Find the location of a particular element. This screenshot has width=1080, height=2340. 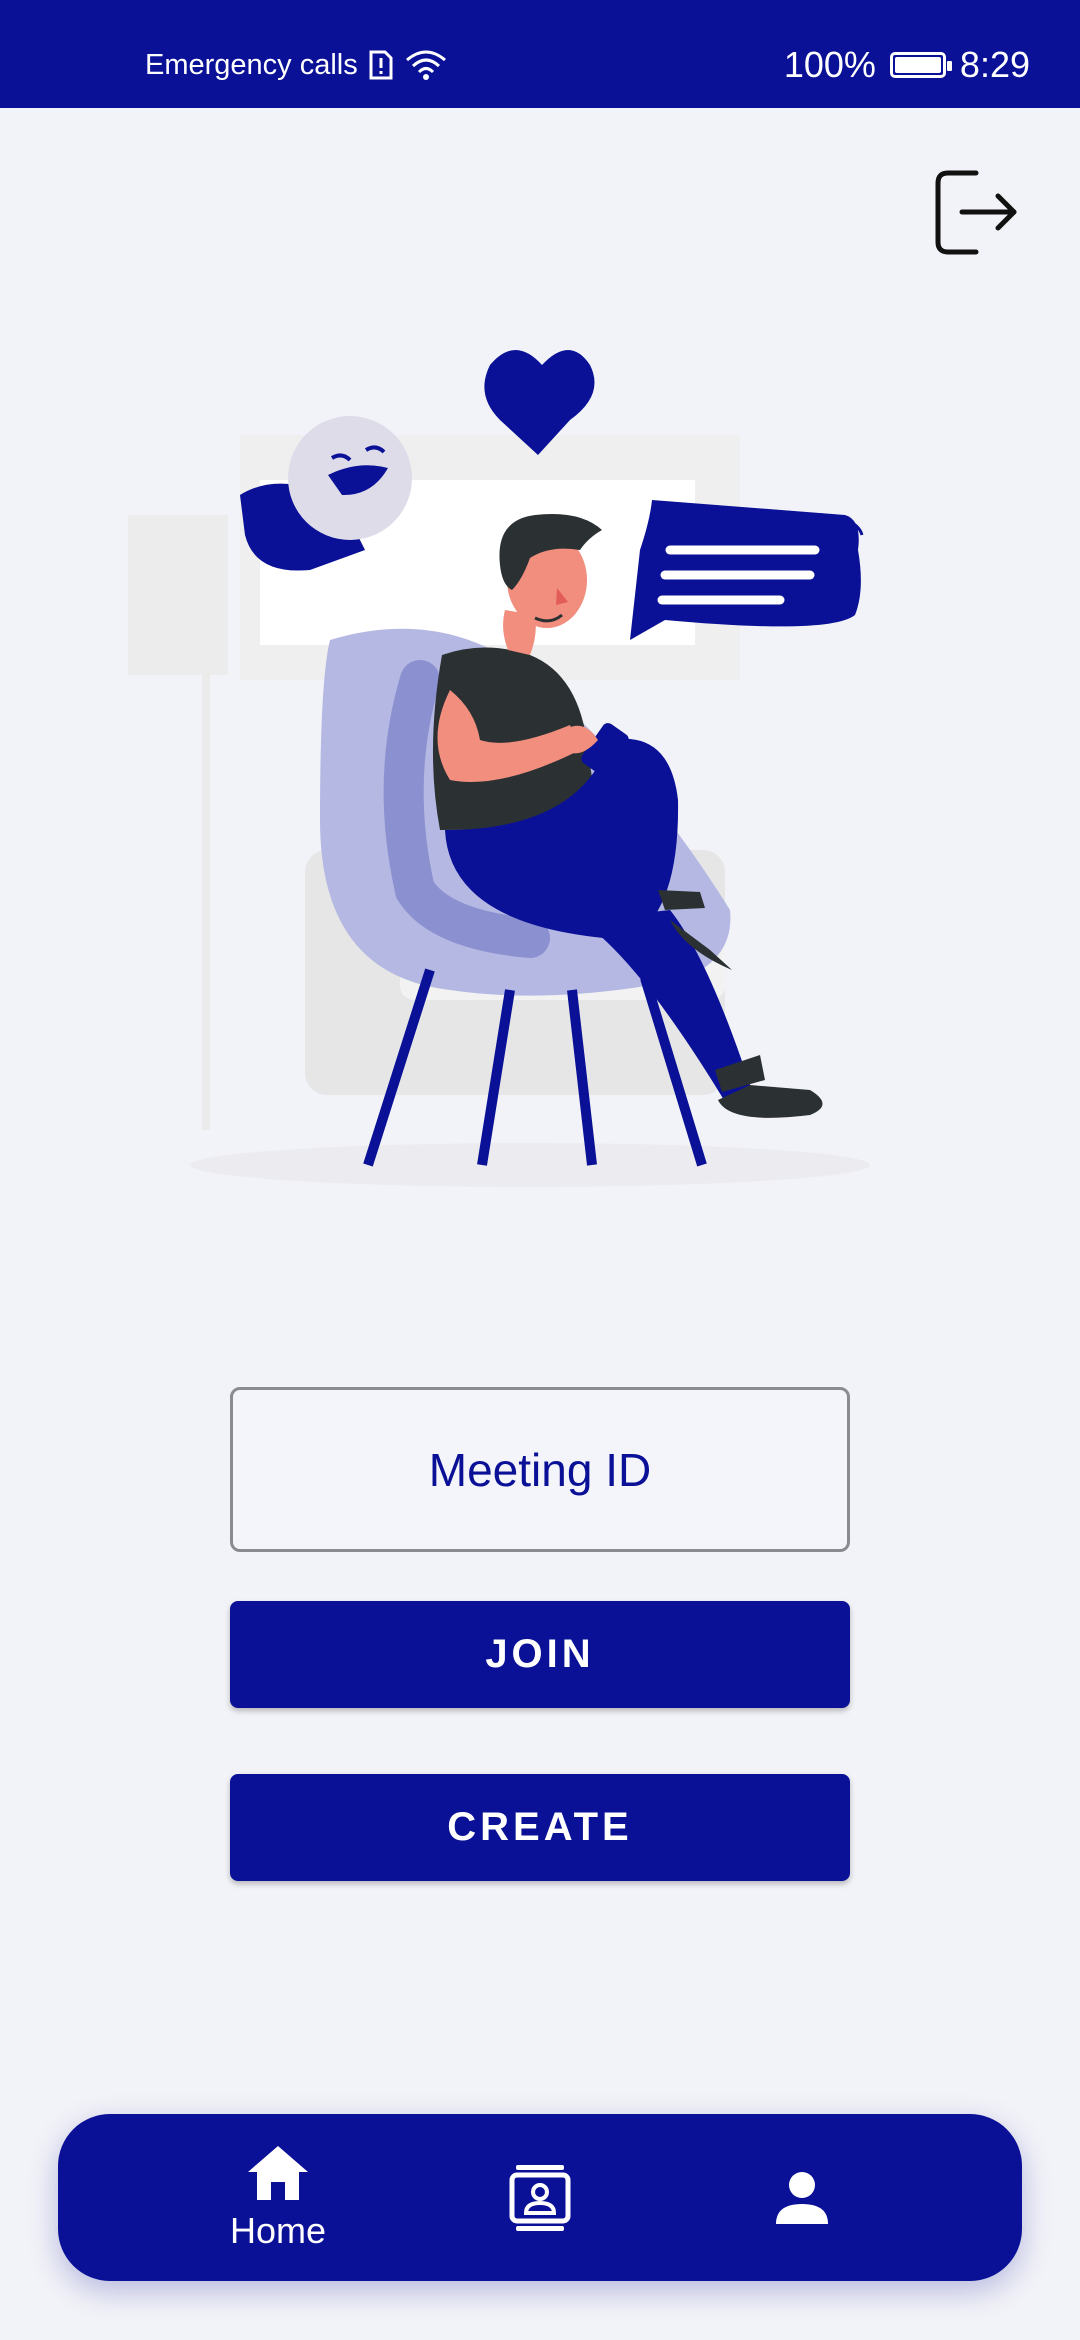

create-button: CREATE is located at coordinates (540, 1827).